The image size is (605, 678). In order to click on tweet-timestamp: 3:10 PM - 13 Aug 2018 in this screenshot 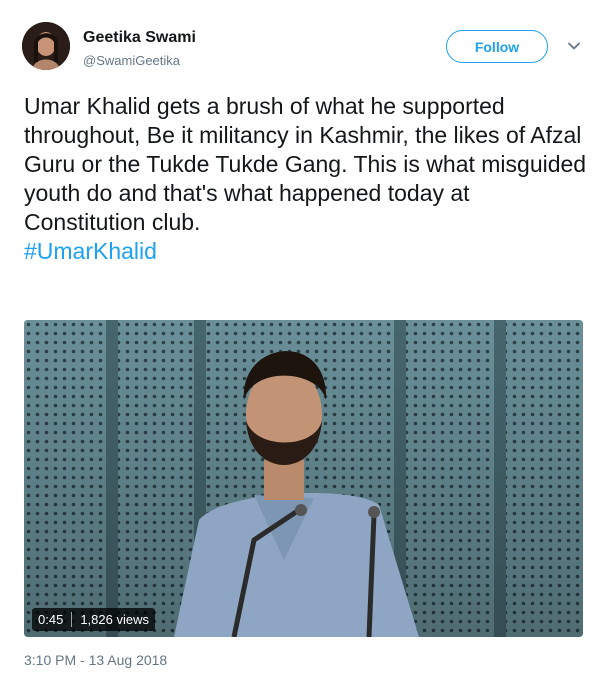, I will do `click(95, 660)`.